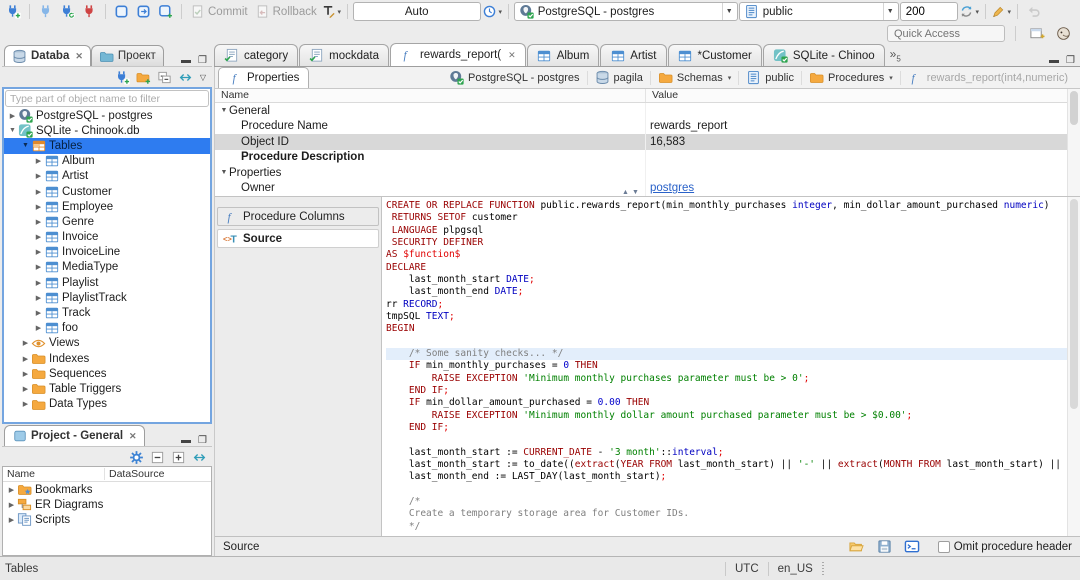  I want to click on sql-editor-new-icon, so click(165, 11).